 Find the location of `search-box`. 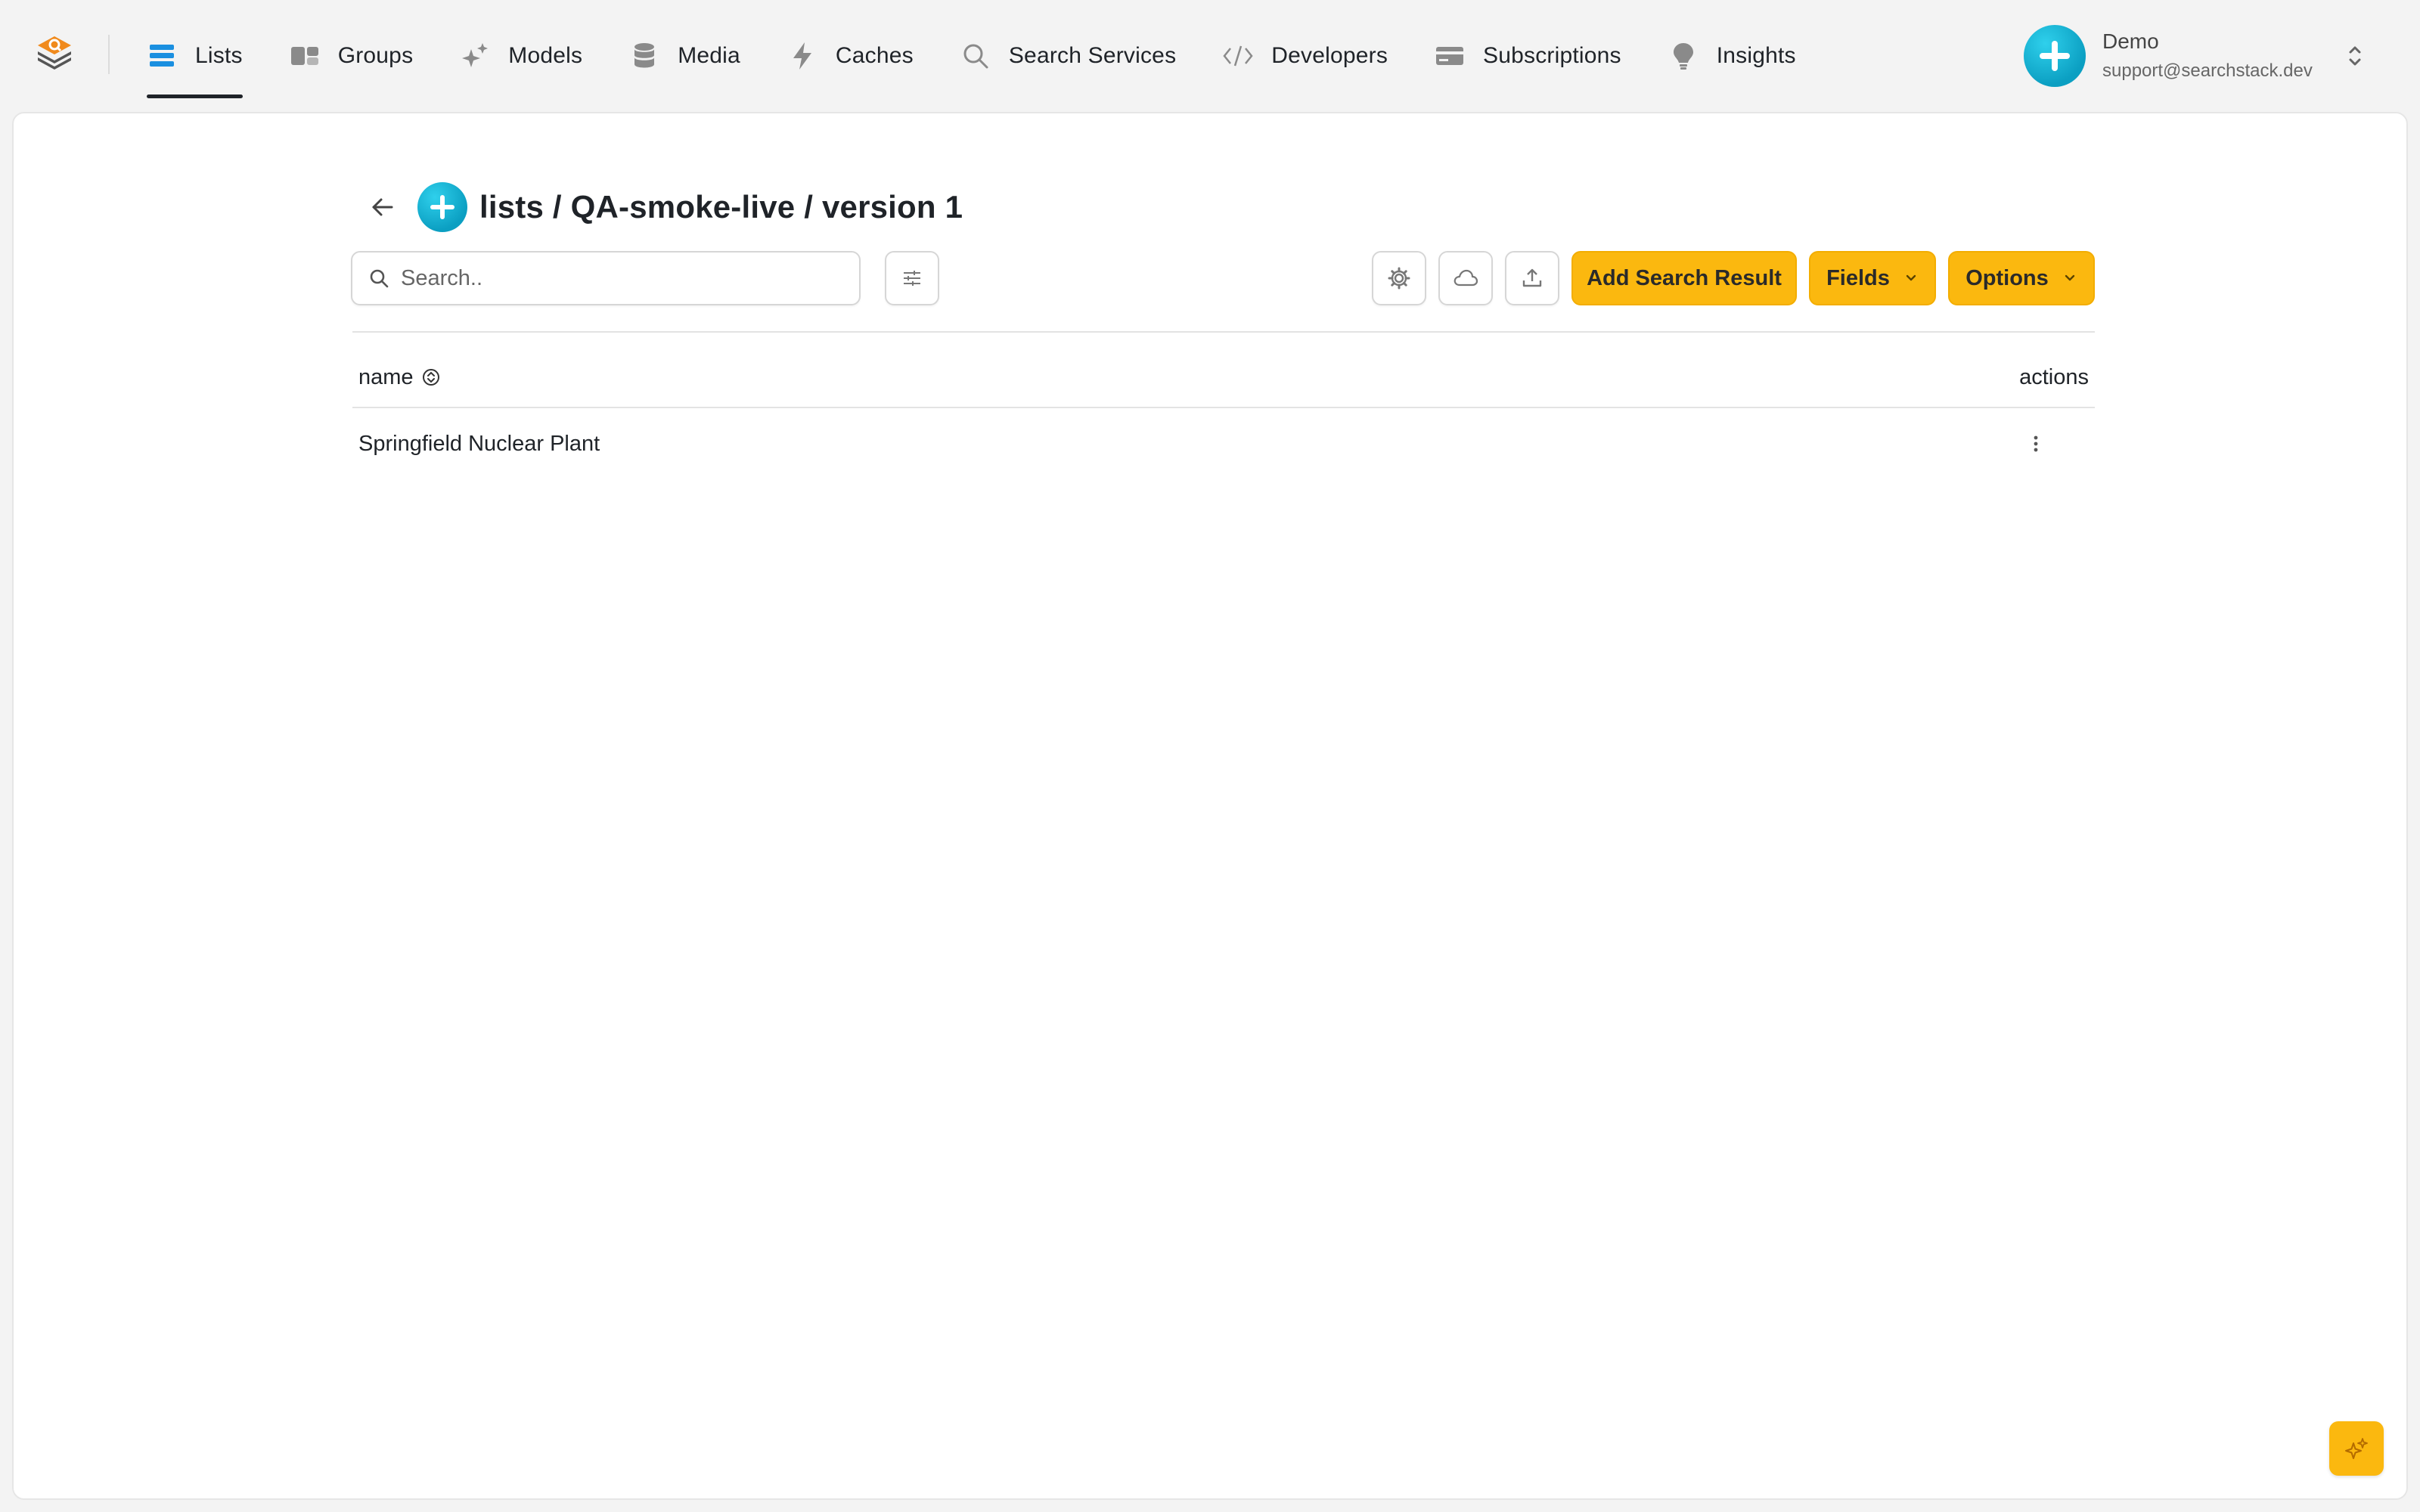

search-box is located at coordinates (606, 278).